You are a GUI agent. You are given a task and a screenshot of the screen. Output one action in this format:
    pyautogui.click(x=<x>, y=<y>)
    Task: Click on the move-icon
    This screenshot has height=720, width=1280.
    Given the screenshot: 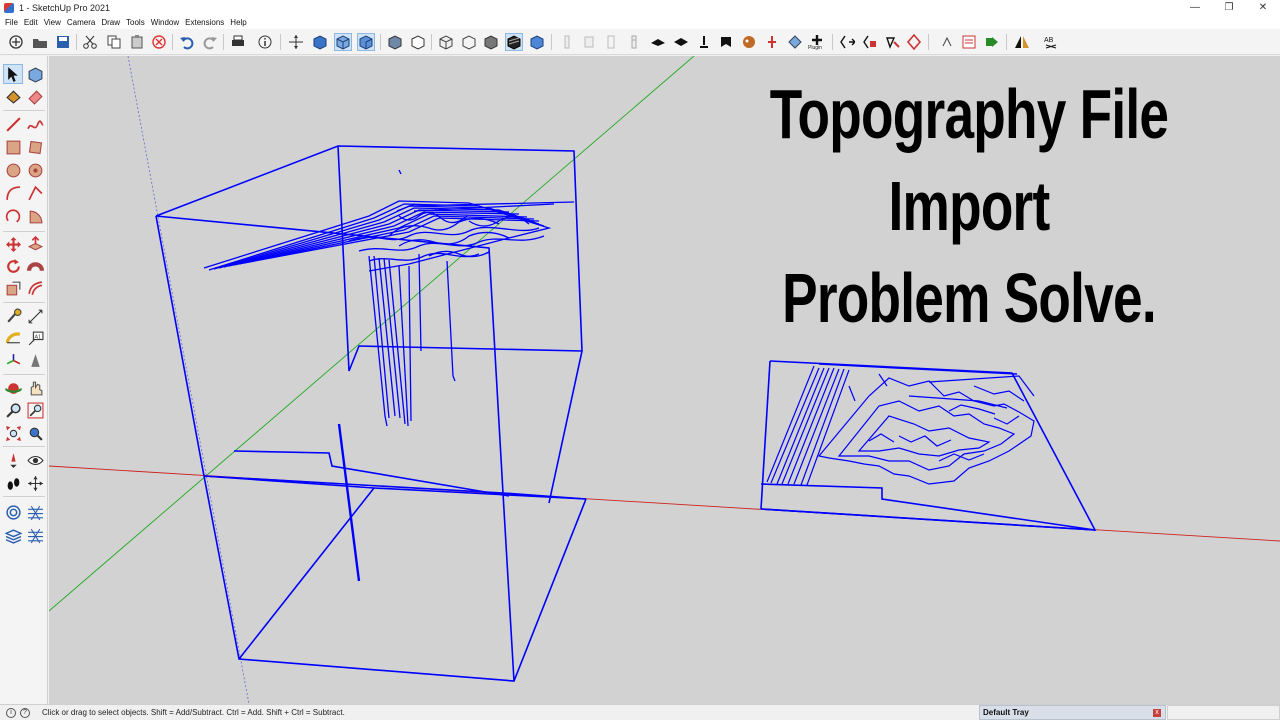 What is the action you would take?
    pyautogui.click(x=13, y=244)
    